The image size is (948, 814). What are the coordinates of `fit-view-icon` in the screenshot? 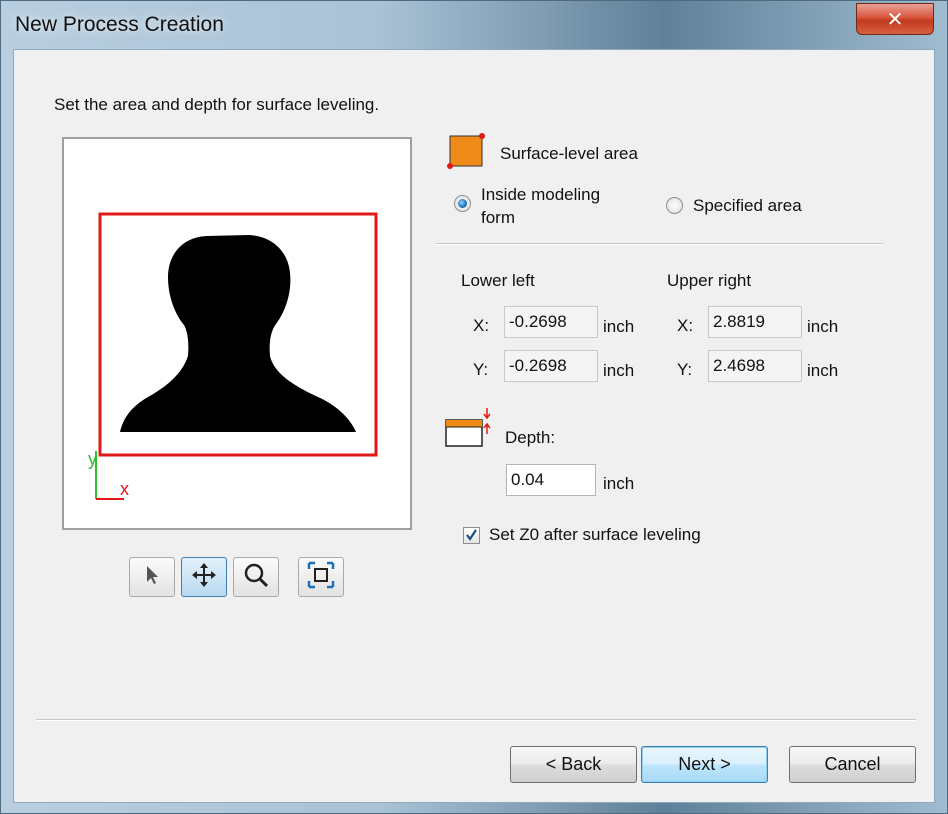 It's located at (321, 577).